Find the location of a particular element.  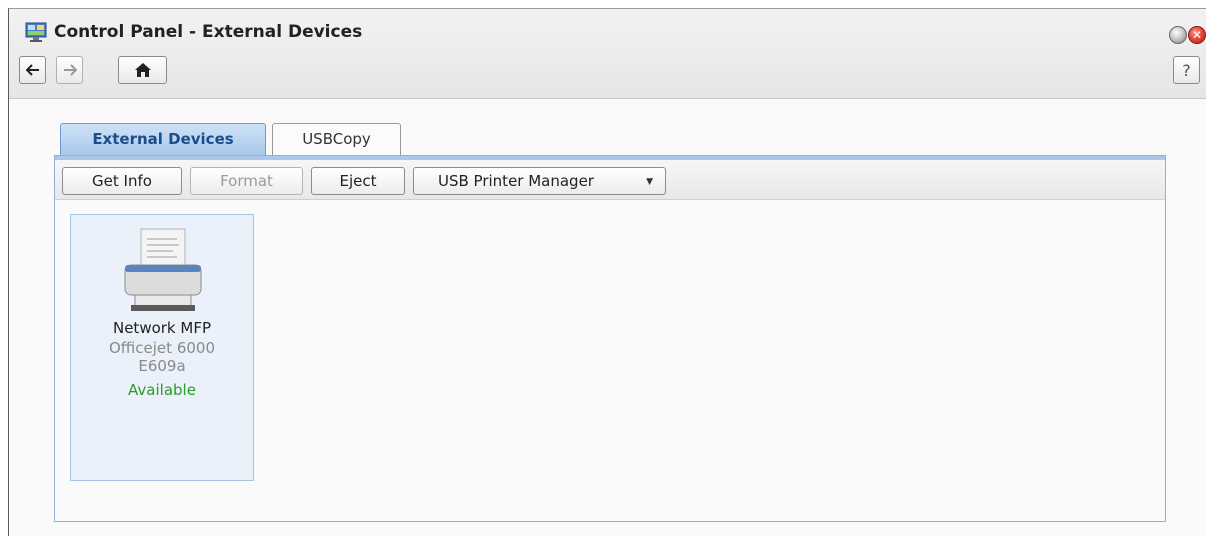

home-icon is located at coordinates (142, 70).